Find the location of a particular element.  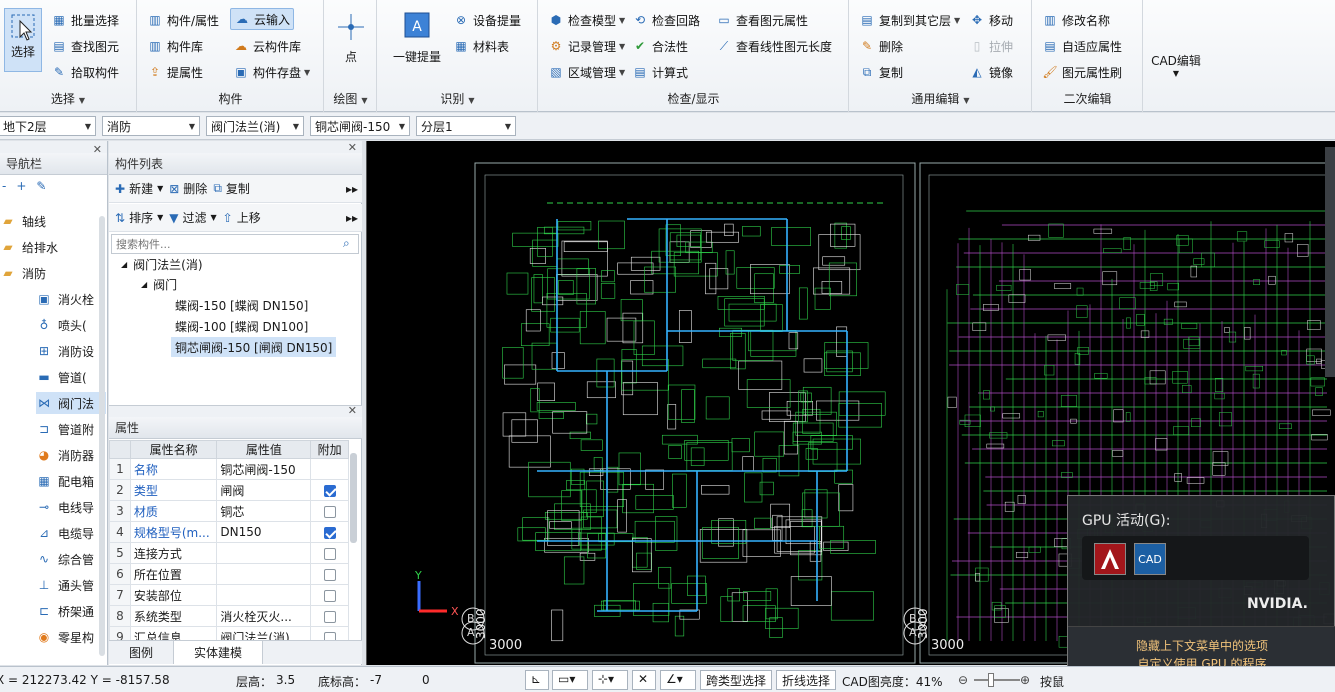

nav-item-distribution-box: ▦ 配电箱 is located at coordinates (65, 481).